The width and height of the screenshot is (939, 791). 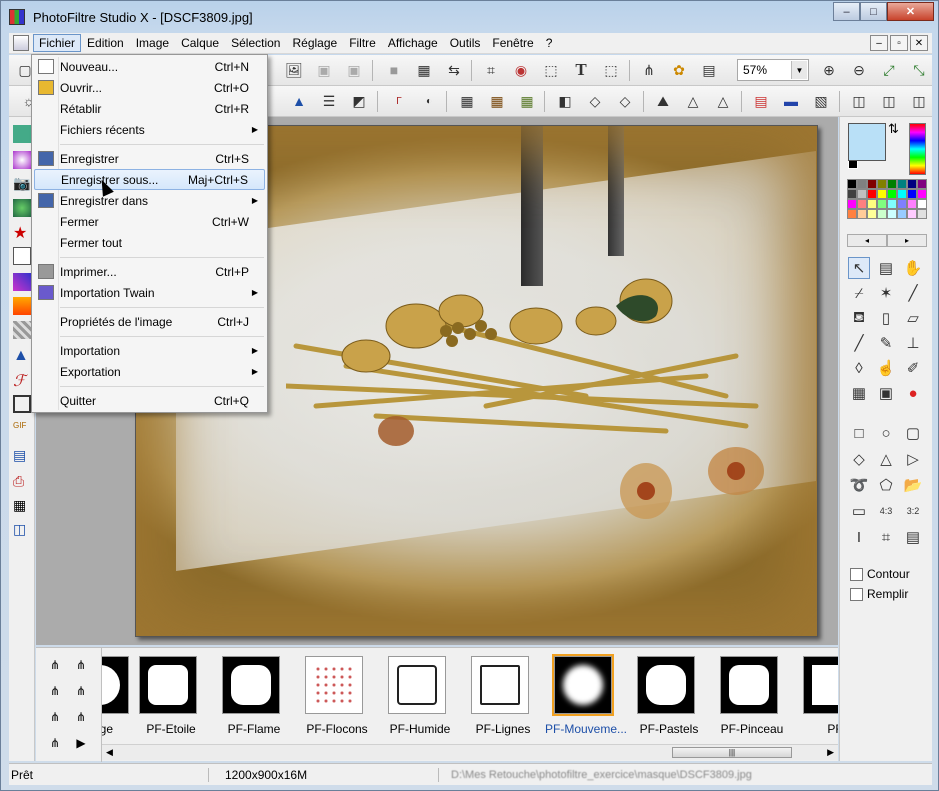 I want to click on mdi-restore-button: ▫, so click(x=899, y=43).